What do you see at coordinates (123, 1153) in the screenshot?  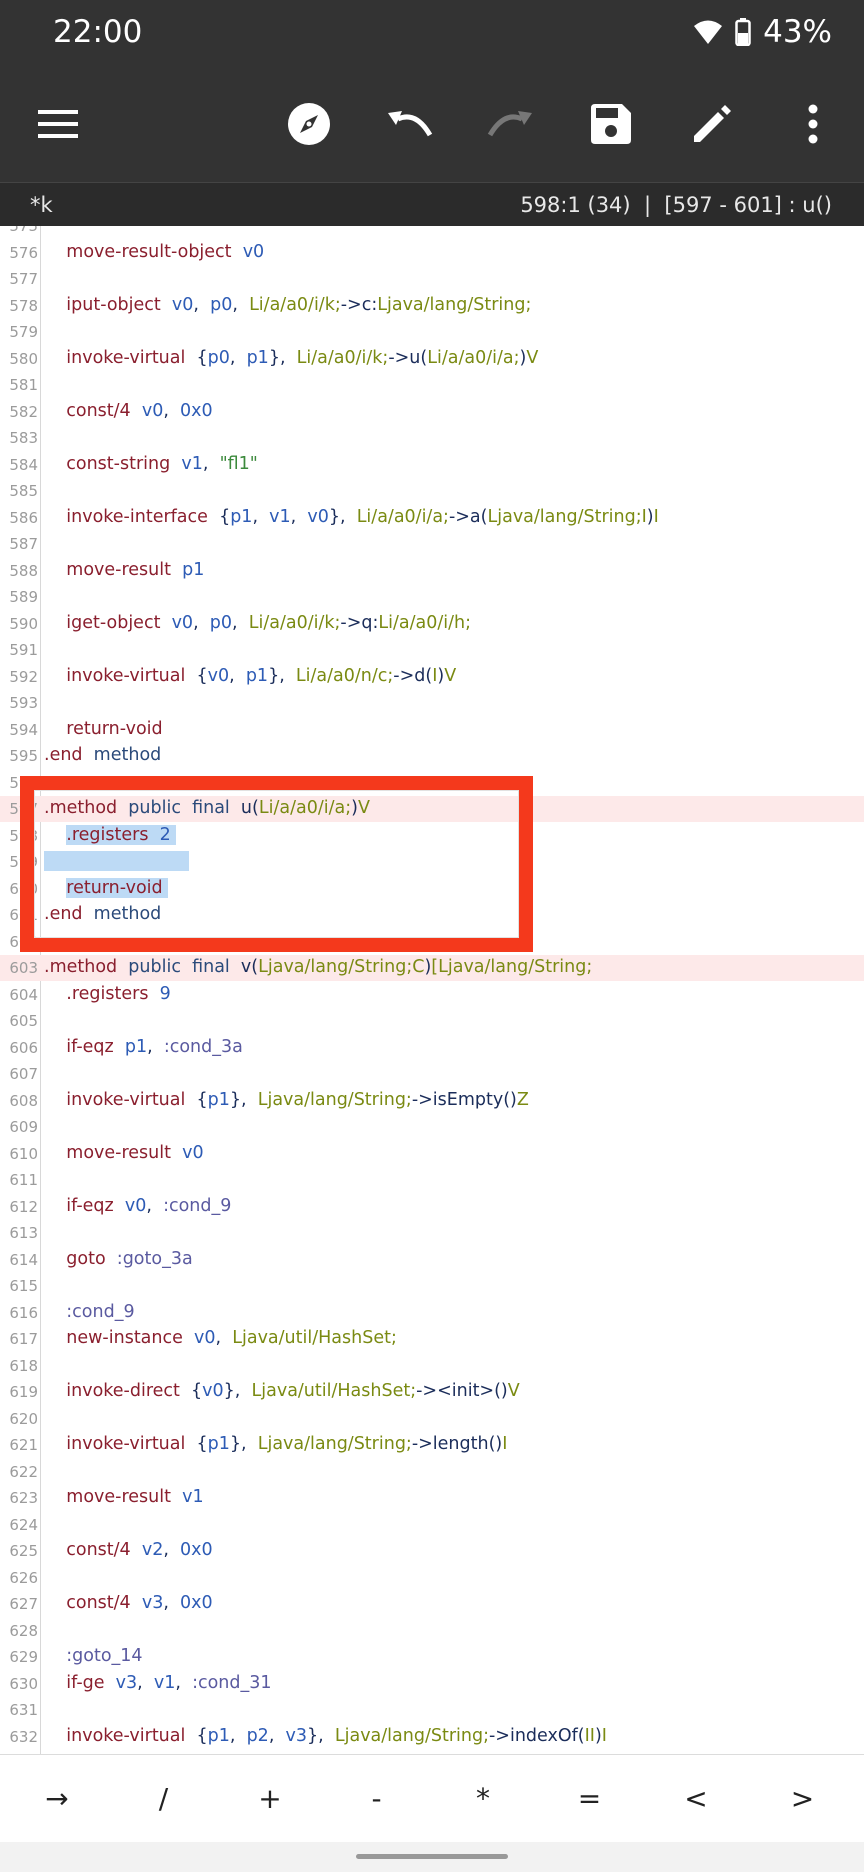 I see `code-text: move-result v0` at bounding box center [123, 1153].